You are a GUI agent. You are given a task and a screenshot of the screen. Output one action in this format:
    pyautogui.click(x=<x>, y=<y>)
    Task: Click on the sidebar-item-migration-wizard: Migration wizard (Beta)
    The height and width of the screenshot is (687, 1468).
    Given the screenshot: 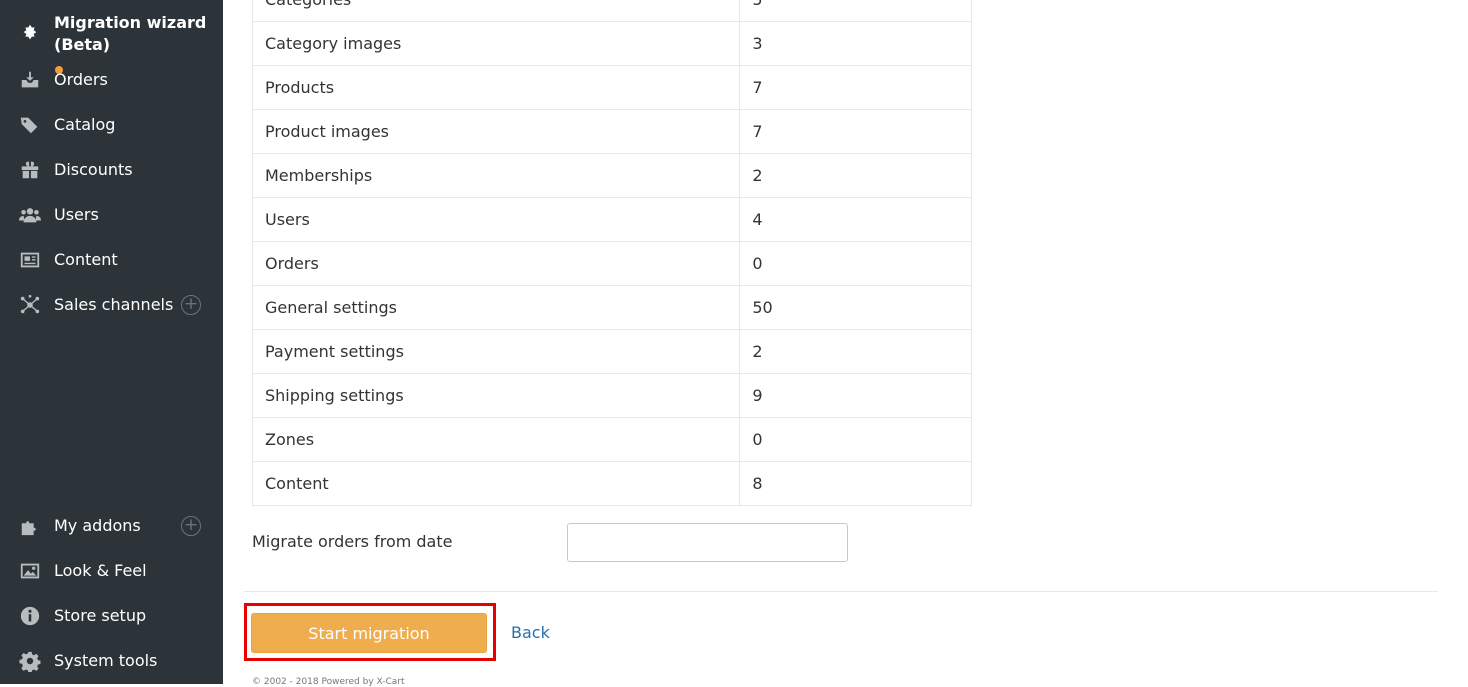 What is the action you would take?
    pyautogui.click(x=111, y=30)
    